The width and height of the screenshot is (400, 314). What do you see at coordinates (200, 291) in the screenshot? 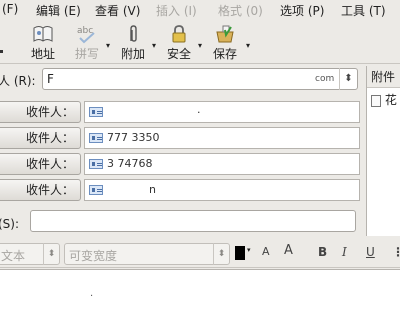
I see `message-body-editor: .` at bounding box center [200, 291].